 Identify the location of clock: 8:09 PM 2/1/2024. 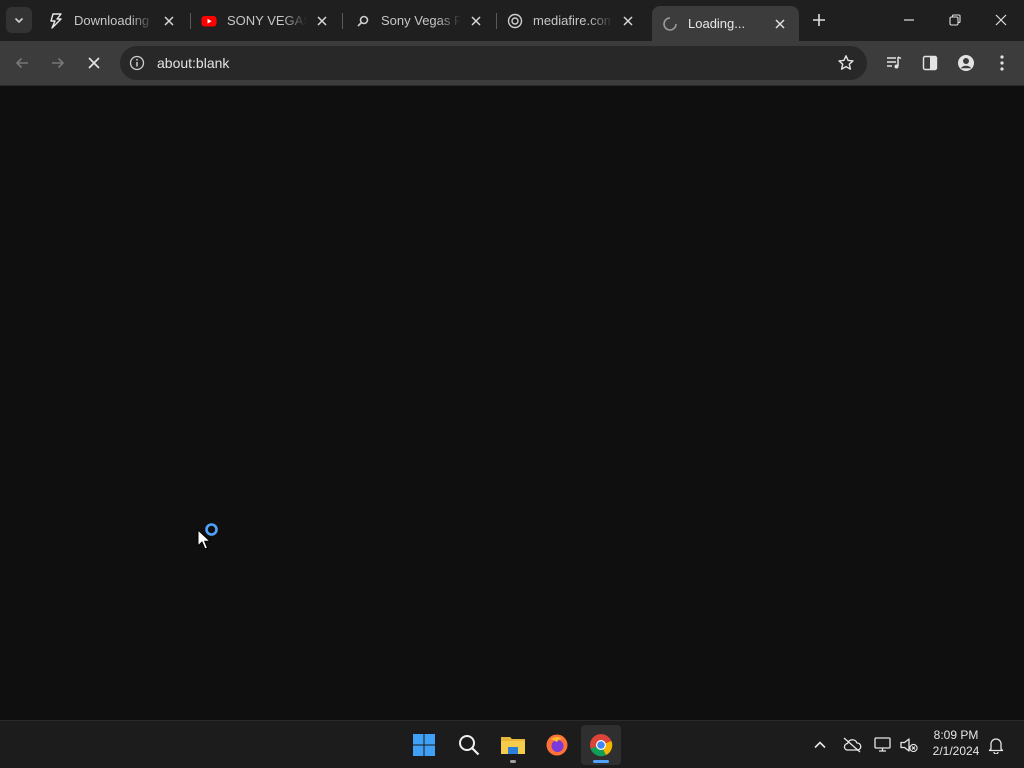
(956, 743).